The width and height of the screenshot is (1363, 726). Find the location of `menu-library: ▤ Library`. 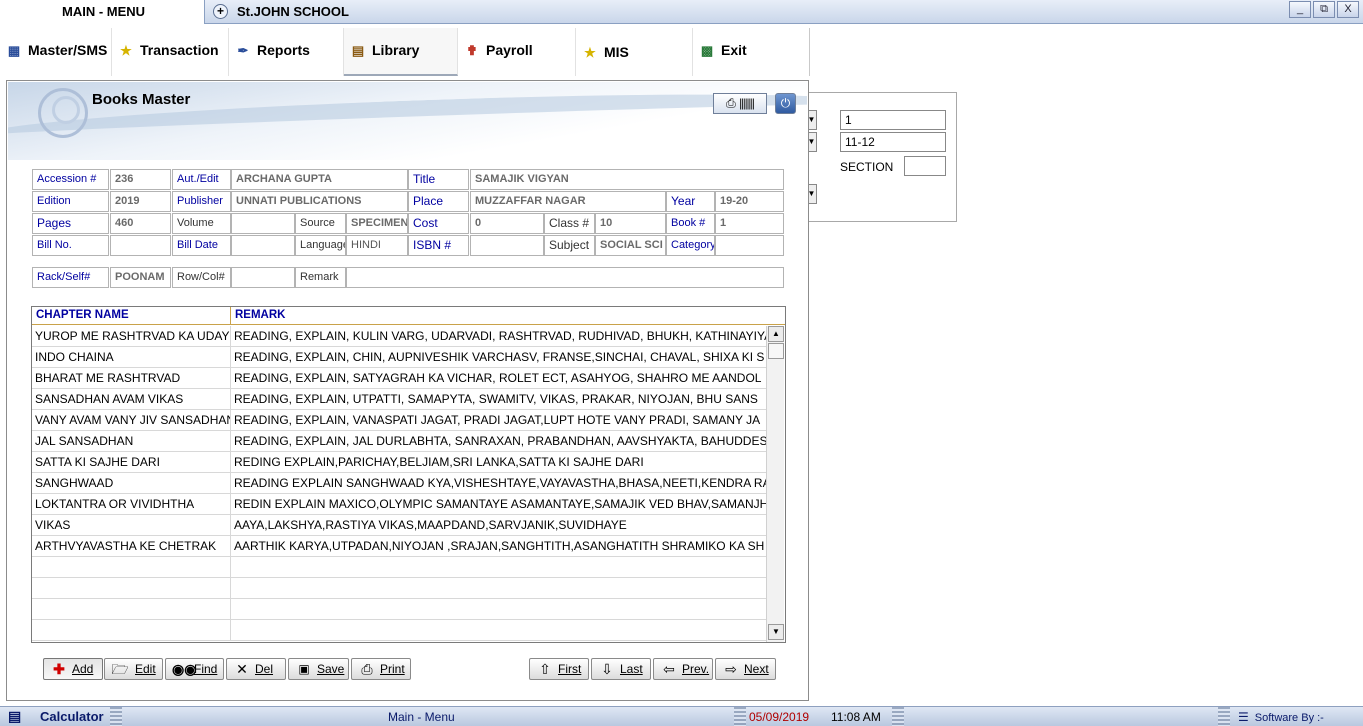

menu-library: ▤ Library is located at coordinates (401, 52).